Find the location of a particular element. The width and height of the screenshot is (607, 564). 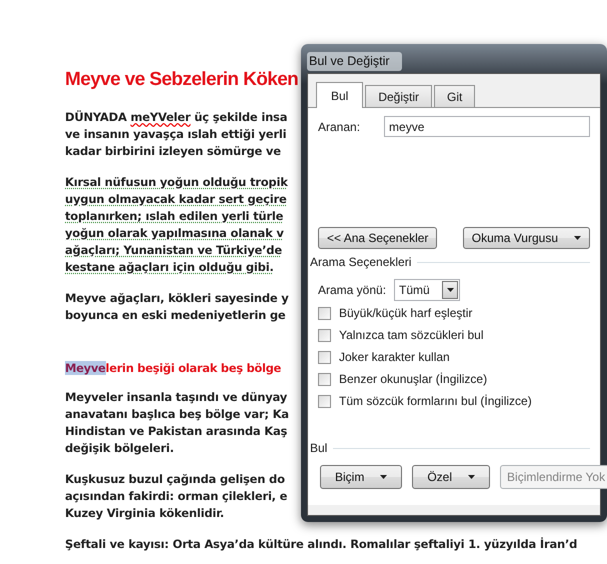

document-heading: Meyve ve Sebzelerin Köken is located at coordinates (181, 80).